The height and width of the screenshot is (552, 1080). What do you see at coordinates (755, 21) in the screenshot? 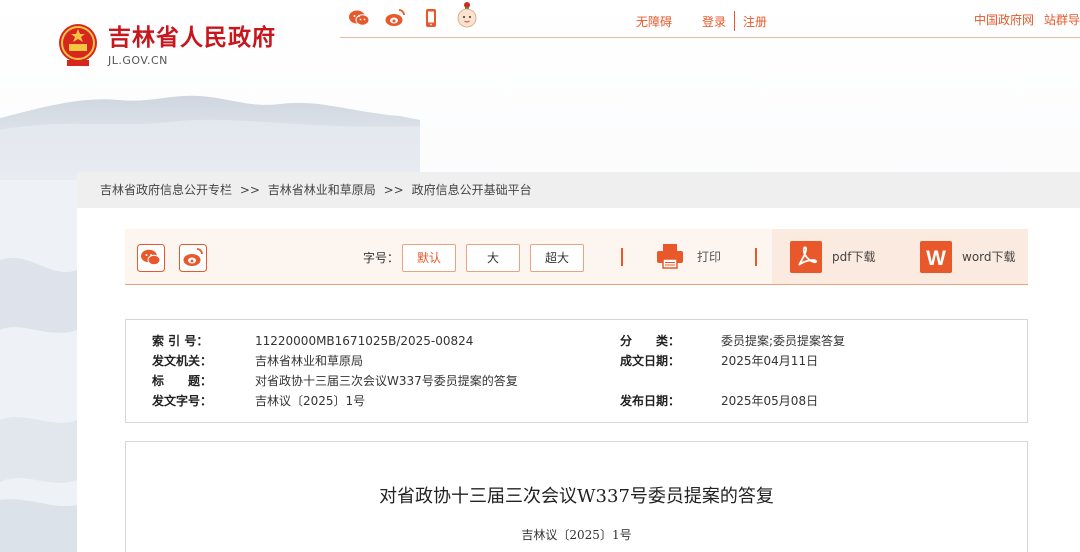
I see `register-link: 注册` at bounding box center [755, 21].